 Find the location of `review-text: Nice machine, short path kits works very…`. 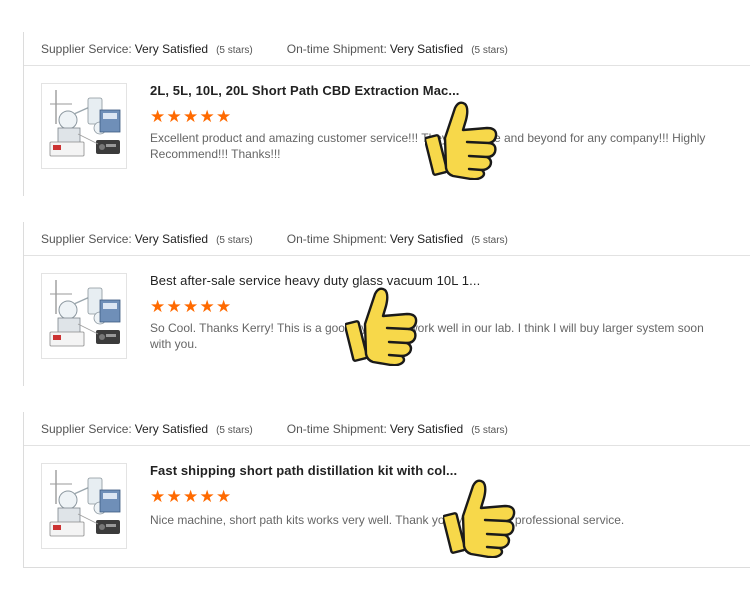

review-text: Nice machine, short path kits works very… is located at coordinates (387, 520).